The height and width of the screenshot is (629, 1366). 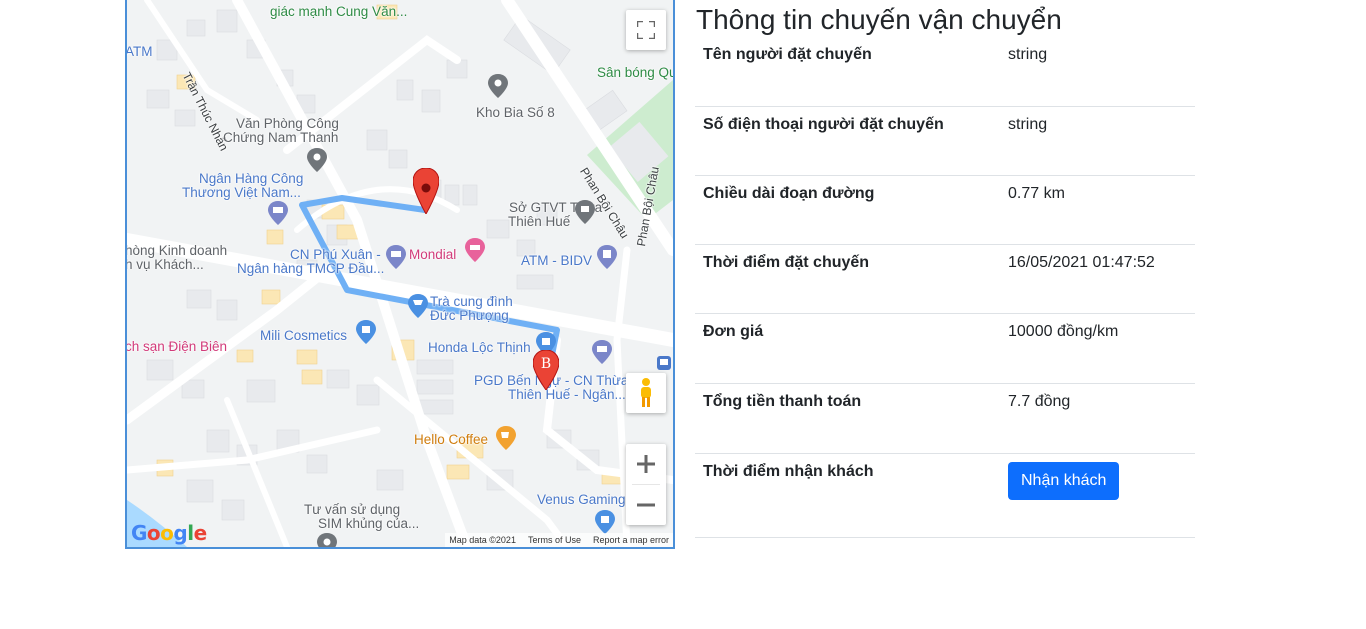 I want to click on minus-icon, so click(x=646, y=505).